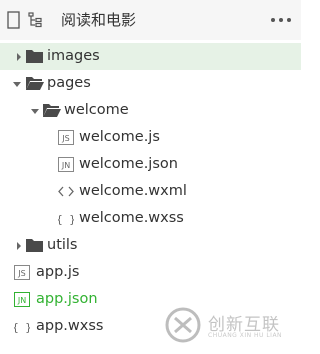 This screenshot has height=354, width=320. I want to click on tree-item-label: pages, so click(69, 83).